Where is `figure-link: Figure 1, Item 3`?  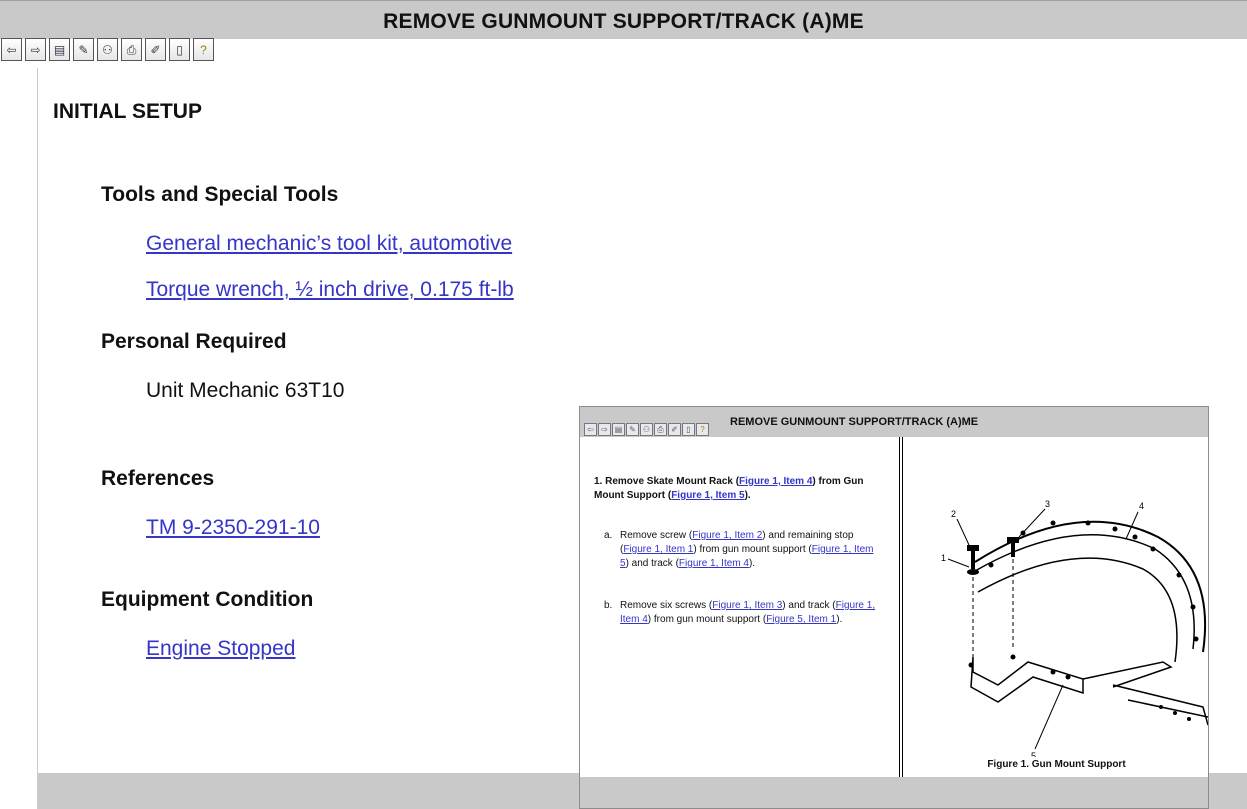
figure-link: Figure 1, Item 3 is located at coordinates (747, 605).